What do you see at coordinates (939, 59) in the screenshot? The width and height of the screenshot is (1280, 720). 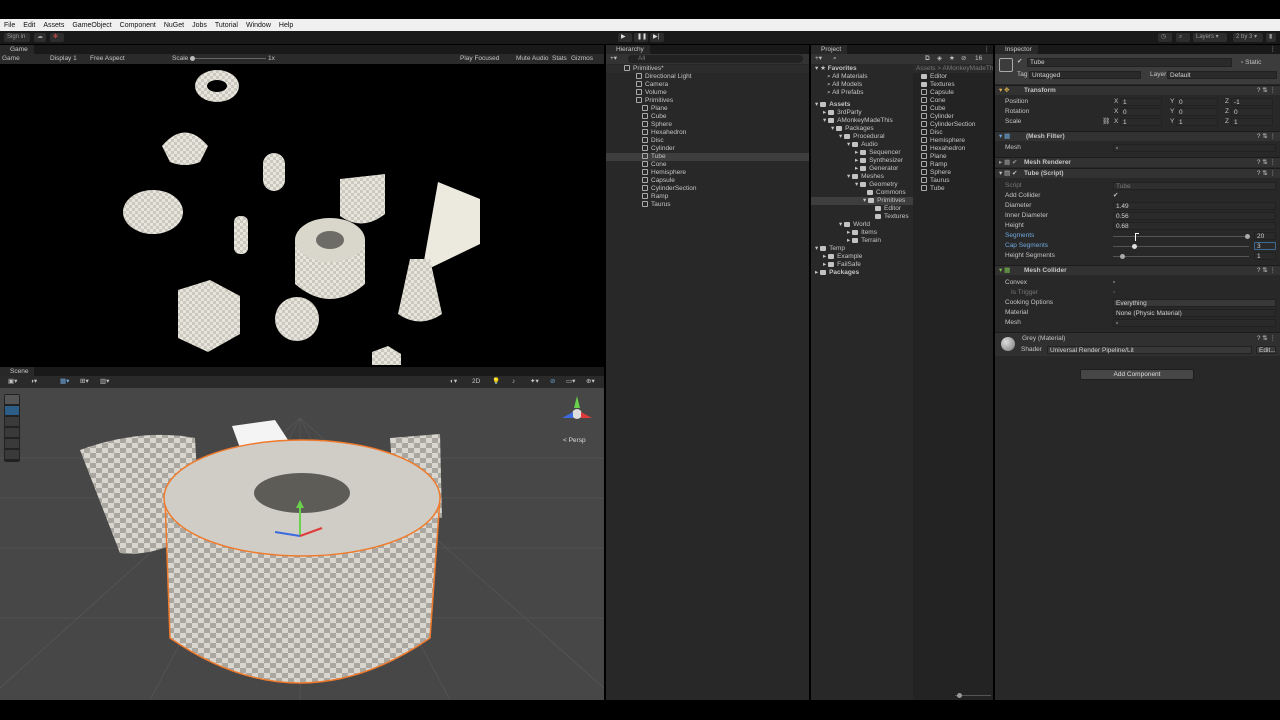 I see `filter-label-icon: ◈` at bounding box center [939, 59].